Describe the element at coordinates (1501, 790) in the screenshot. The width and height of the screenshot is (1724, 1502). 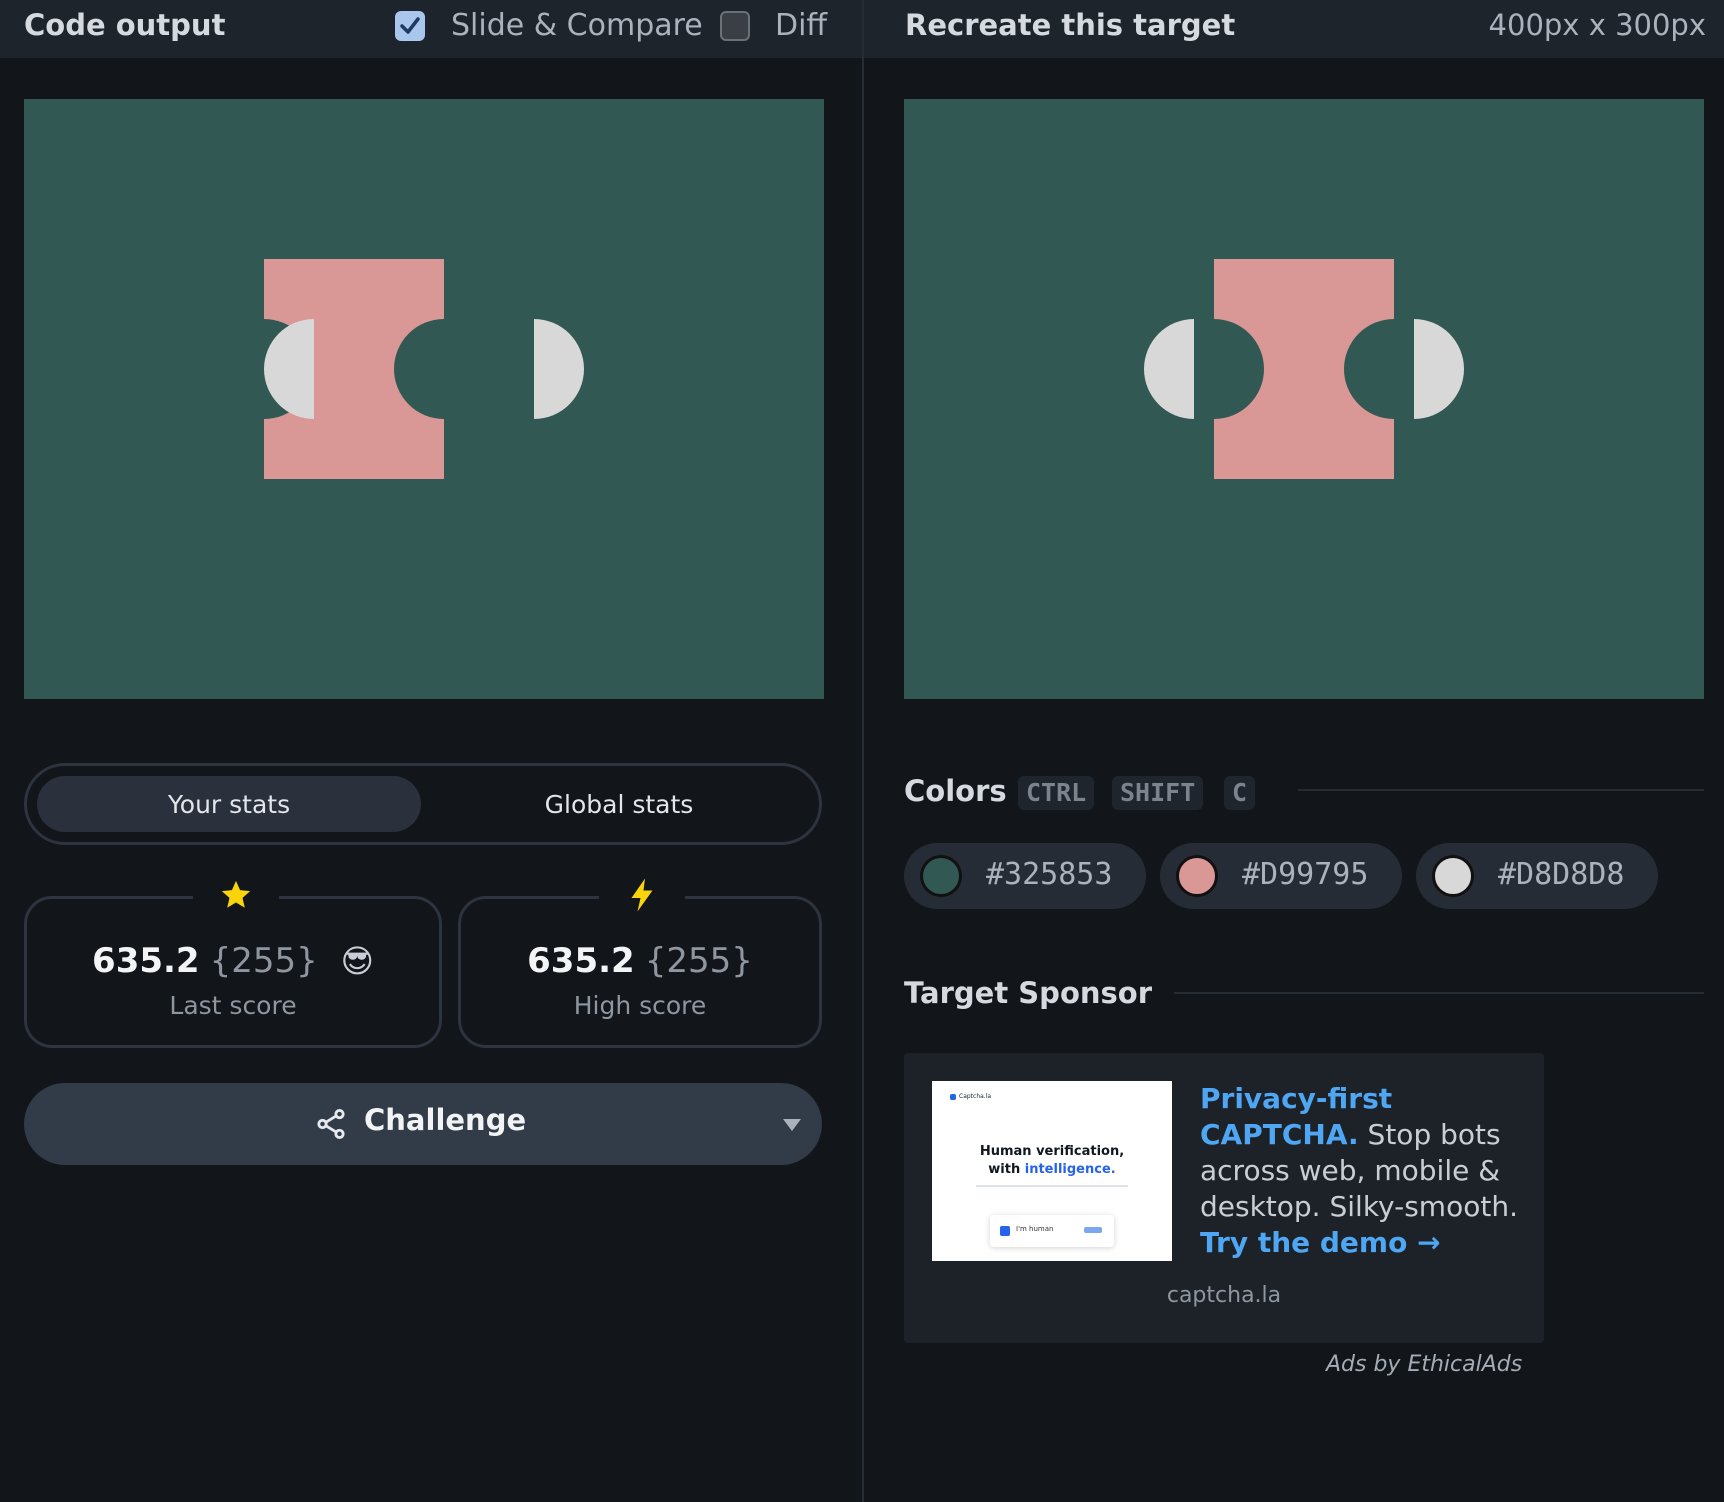
I see `colors-divider` at that location.